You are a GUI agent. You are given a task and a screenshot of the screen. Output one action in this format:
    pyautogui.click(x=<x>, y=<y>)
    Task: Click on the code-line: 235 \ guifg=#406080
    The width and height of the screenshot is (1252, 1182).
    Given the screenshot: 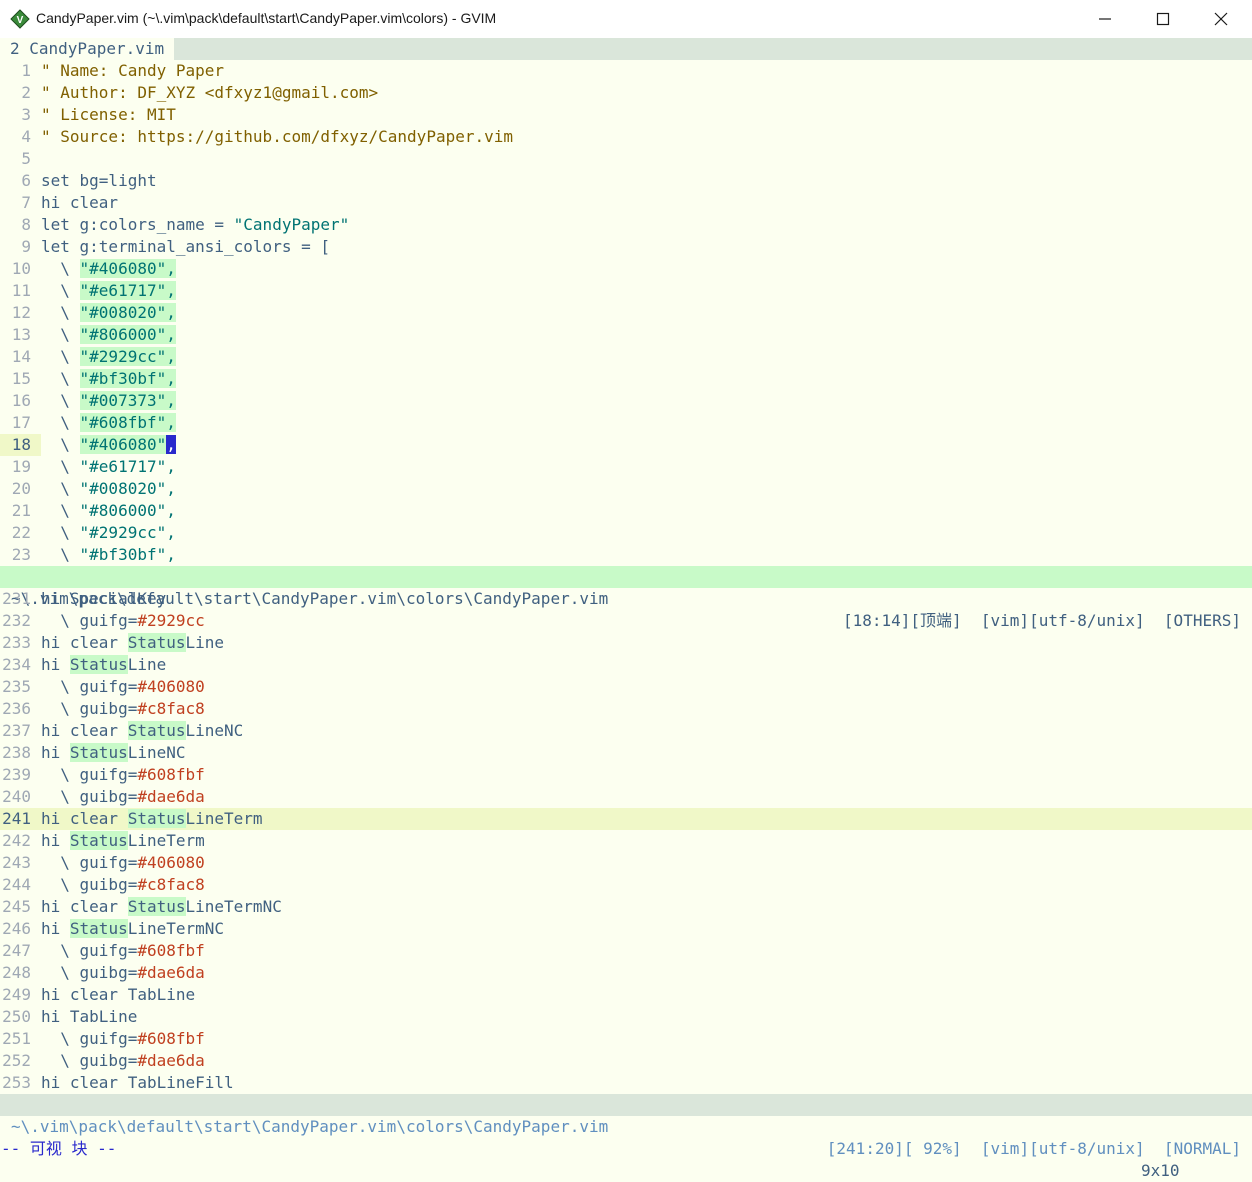 What is the action you would take?
    pyautogui.click(x=626, y=687)
    